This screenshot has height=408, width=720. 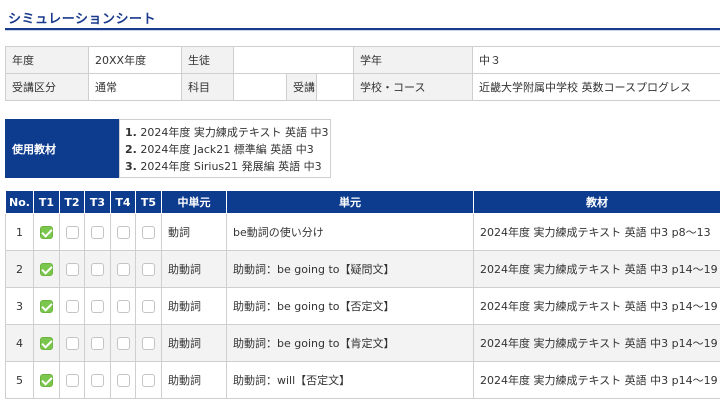 What do you see at coordinates (362, 29) in the screenshot?
I see `title-divider` at bounding box center [362, 29].